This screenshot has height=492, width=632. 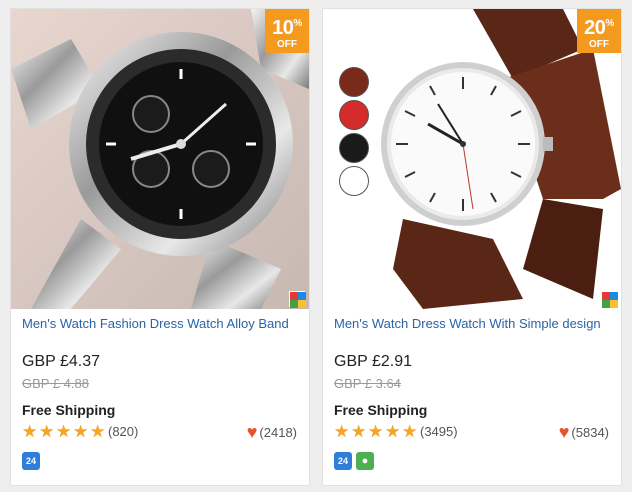 What do you see at coordinates (55, 383) in the screenshot?
I see `product-old-price: GBP £ 4.88` at bounding box center [55, 383].